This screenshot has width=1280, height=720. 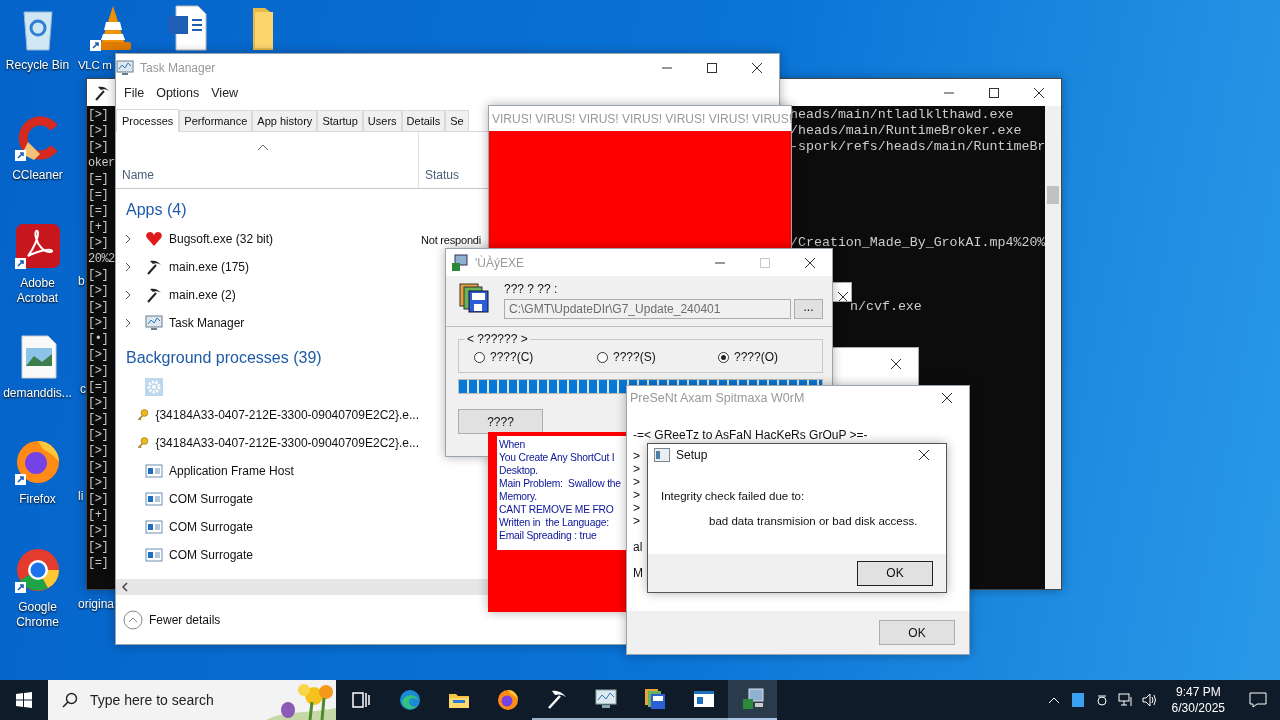 I want to click on process-name: main.exe (2), so click(x=202, y=295).